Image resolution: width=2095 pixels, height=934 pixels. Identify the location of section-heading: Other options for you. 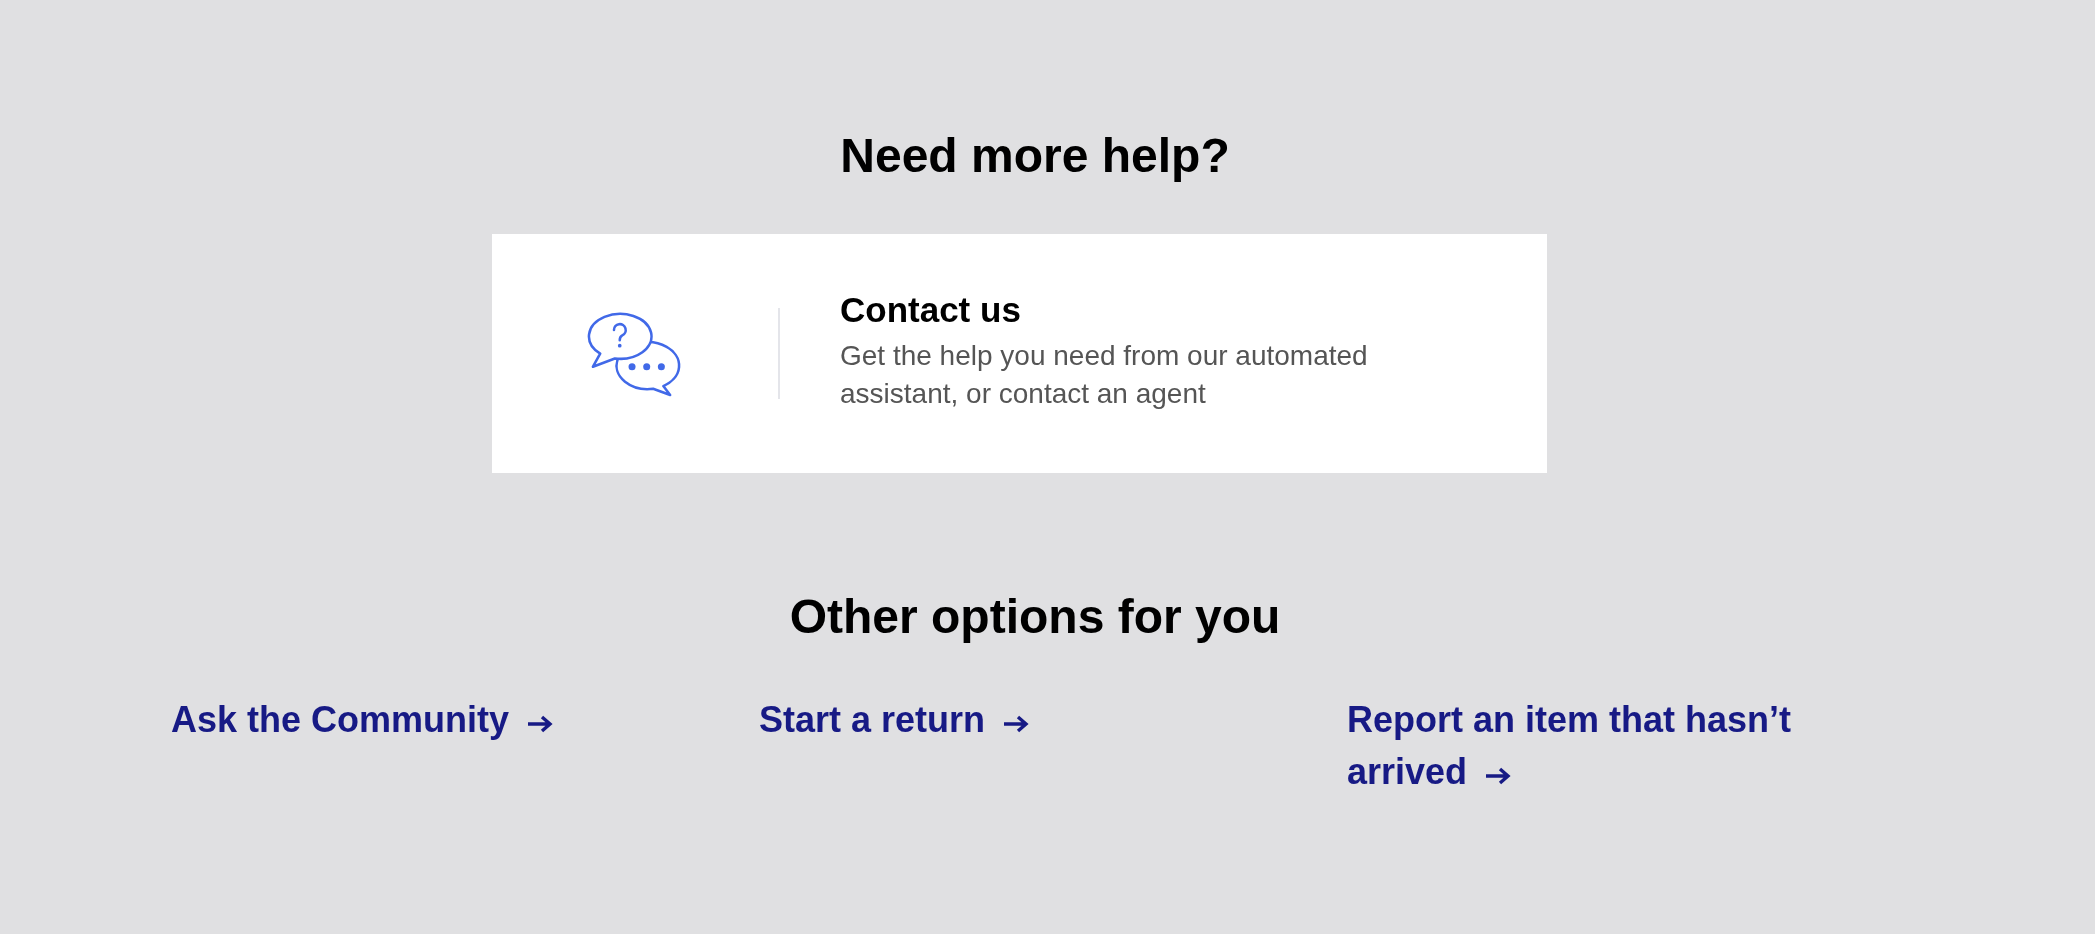
(1035, 617).